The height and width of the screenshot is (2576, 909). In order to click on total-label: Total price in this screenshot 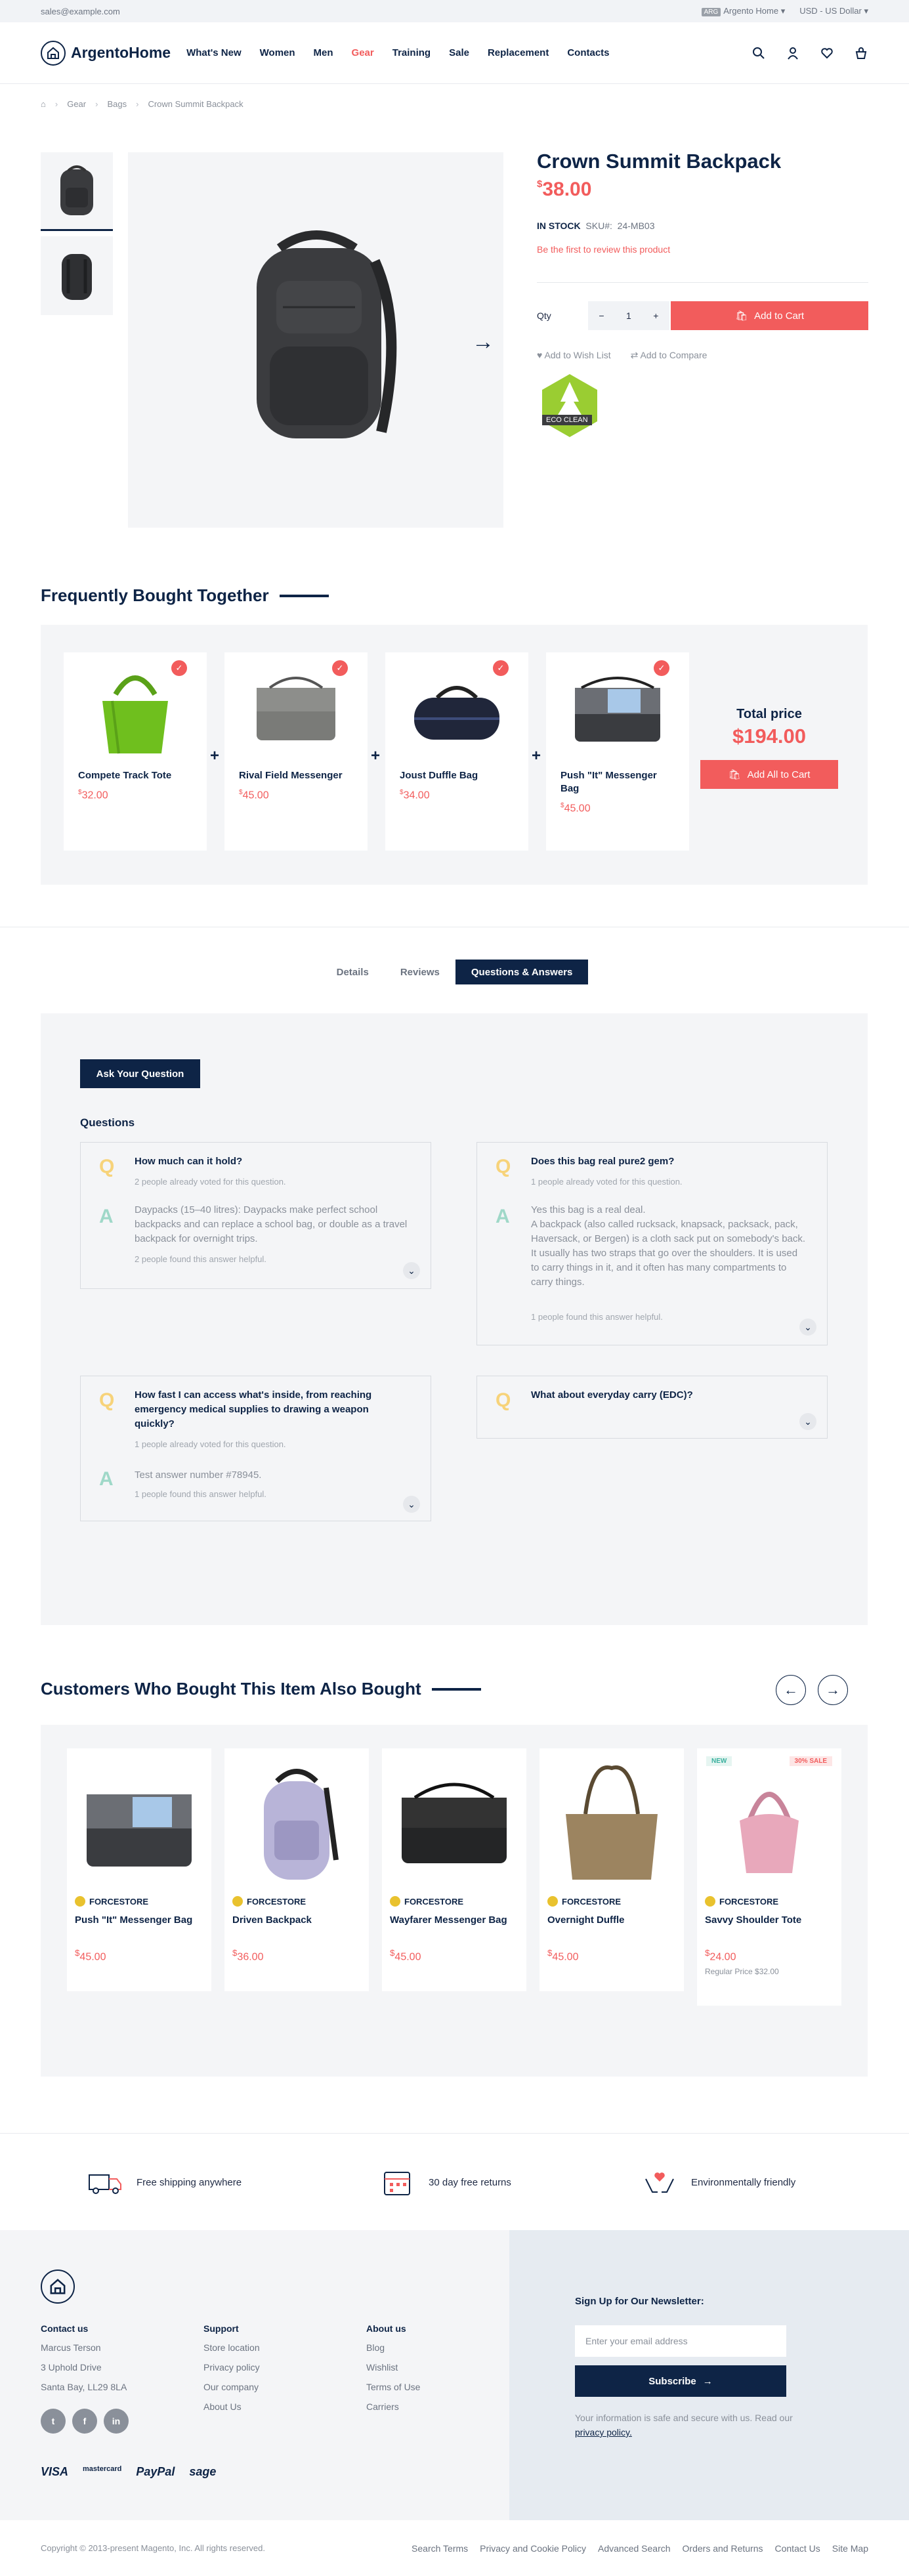, I will do `click(769, 714)`.